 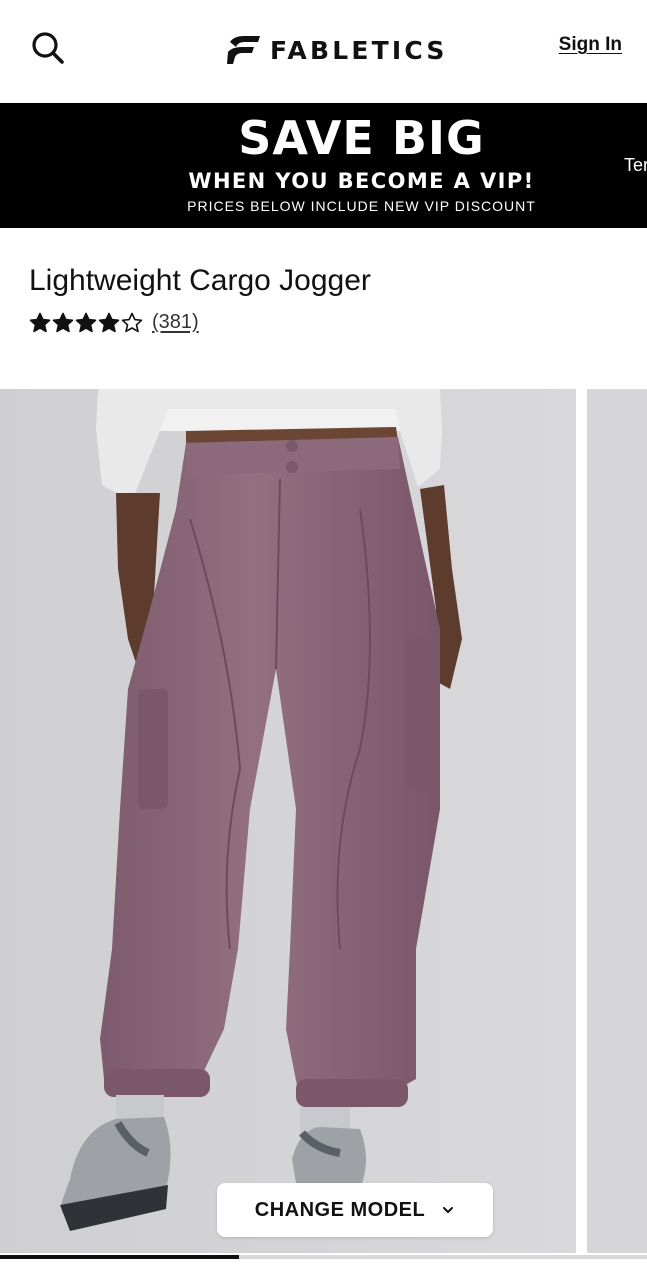 What do you see at coordinates (617, 821) in the screenshot?
I see `next-product-image-peek` at bounding box center [617, 821].